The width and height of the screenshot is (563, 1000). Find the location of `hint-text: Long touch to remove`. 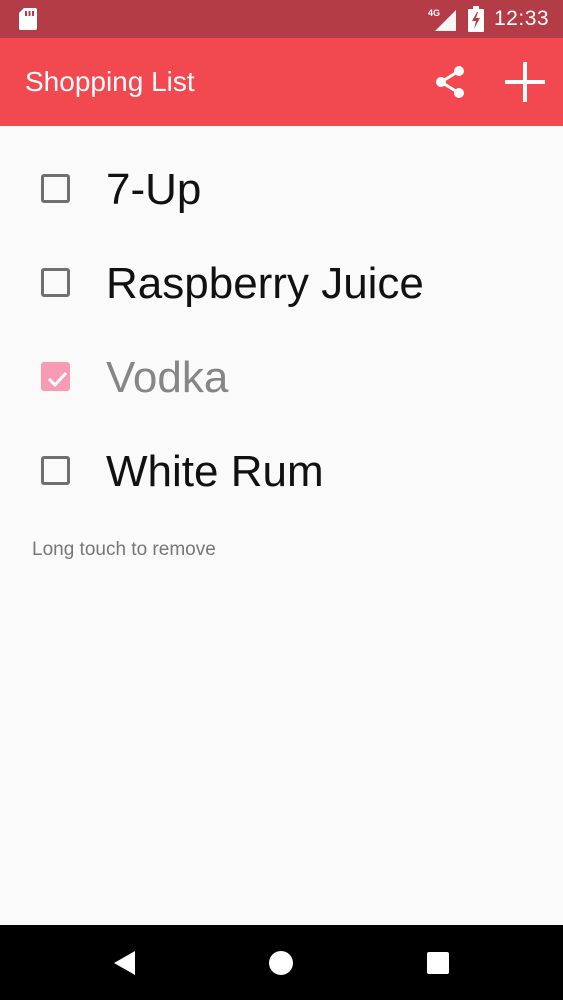

hint-text: Long touch to remove is located at coordinates (124, 549).